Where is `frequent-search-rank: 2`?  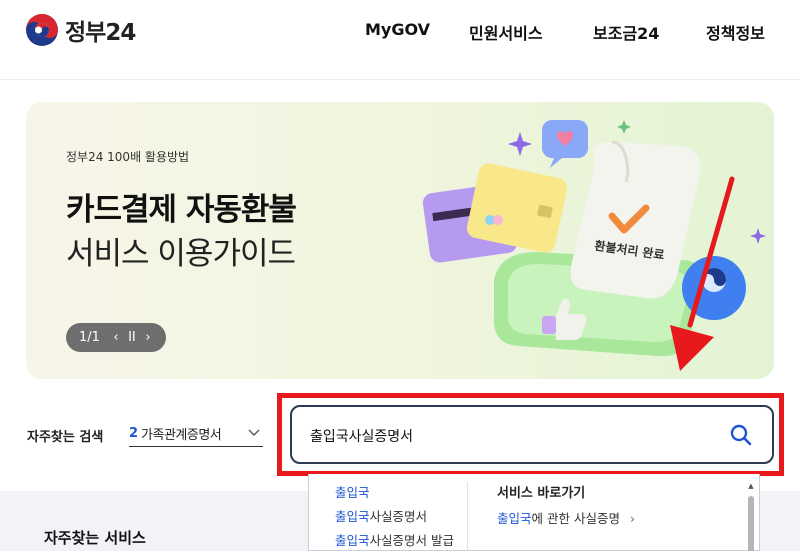 frequent-search-rank: 2 is located at coordinates (134, 433).